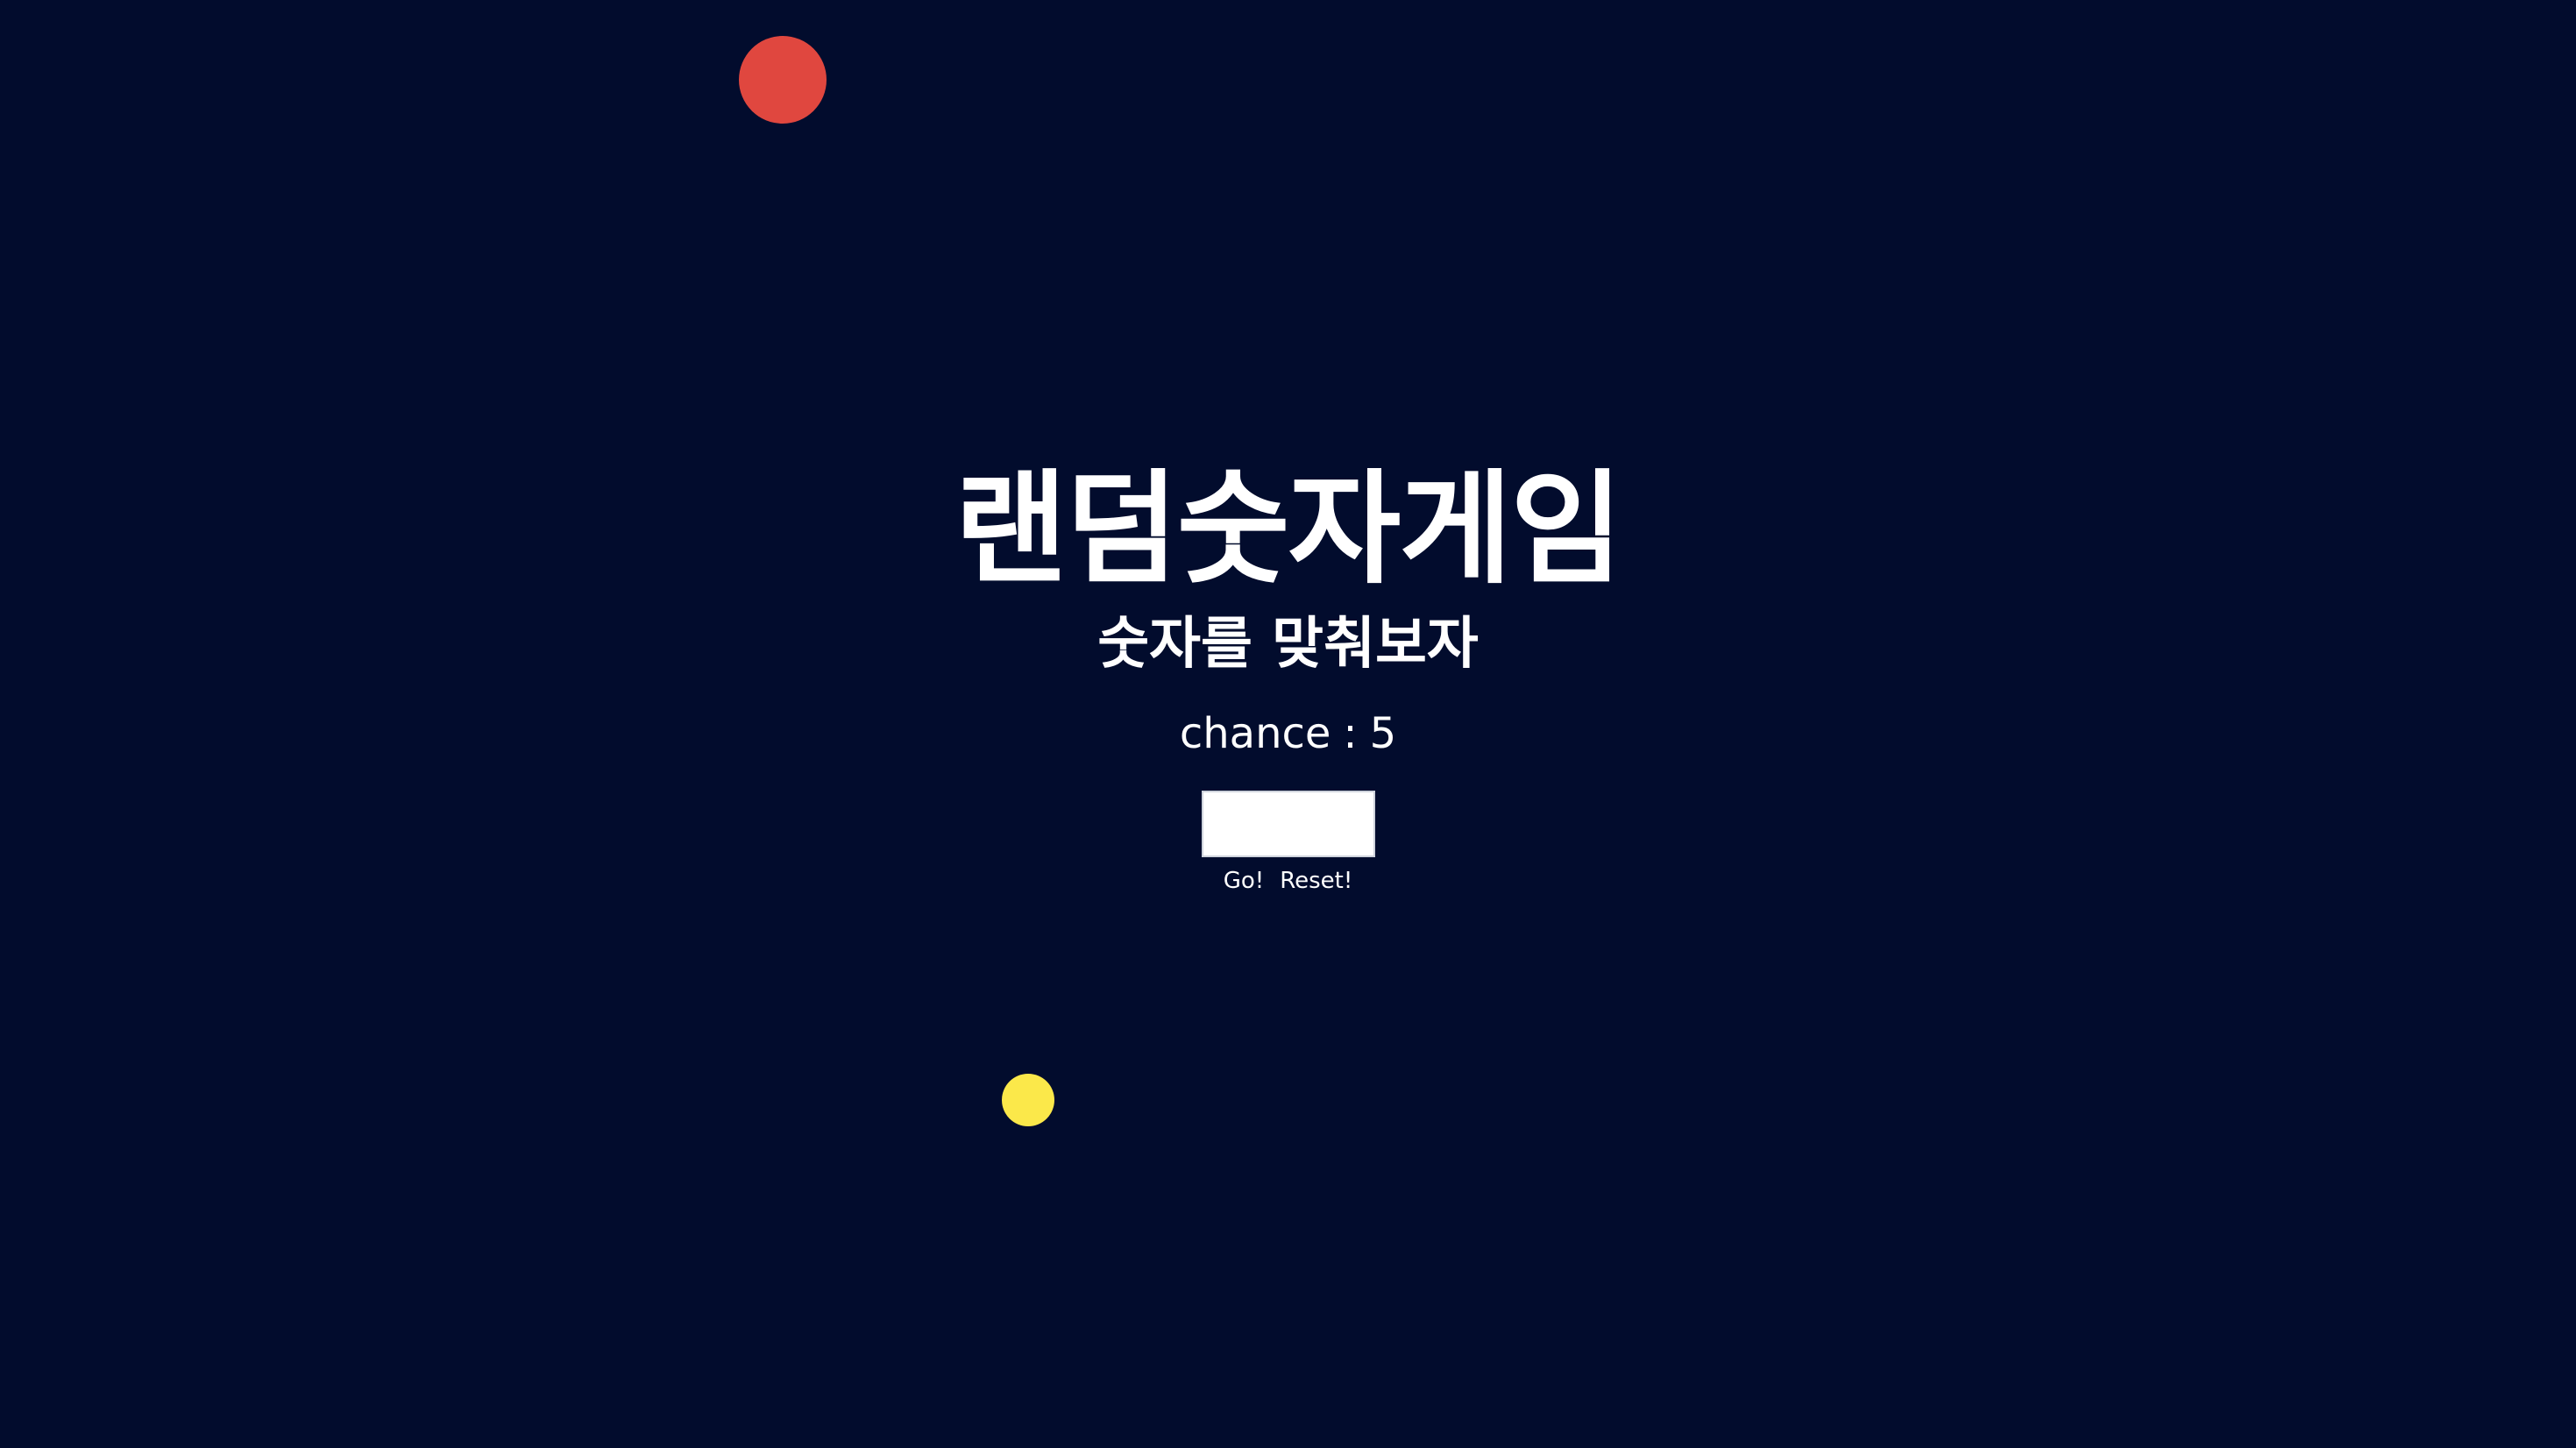 This screenshot has height=1448, width=2576. I want to click on chance-display: chance : 5, so click(1288, 733).